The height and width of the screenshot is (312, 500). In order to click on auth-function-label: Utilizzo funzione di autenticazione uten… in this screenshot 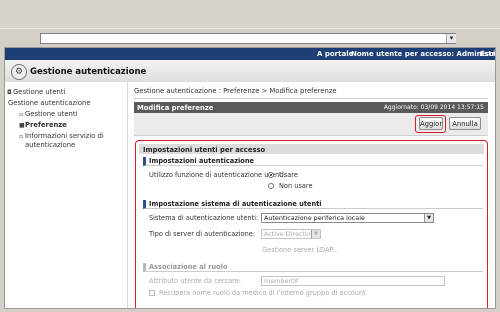, I will do `click(217, 175)`.